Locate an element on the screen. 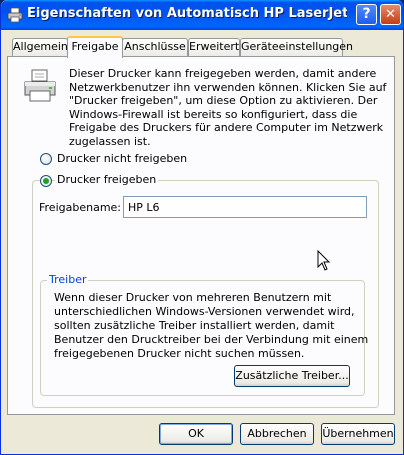 This screenshot has width=404, height=455. cancel-button: Abbrechen is located at coordinates (277, 434).